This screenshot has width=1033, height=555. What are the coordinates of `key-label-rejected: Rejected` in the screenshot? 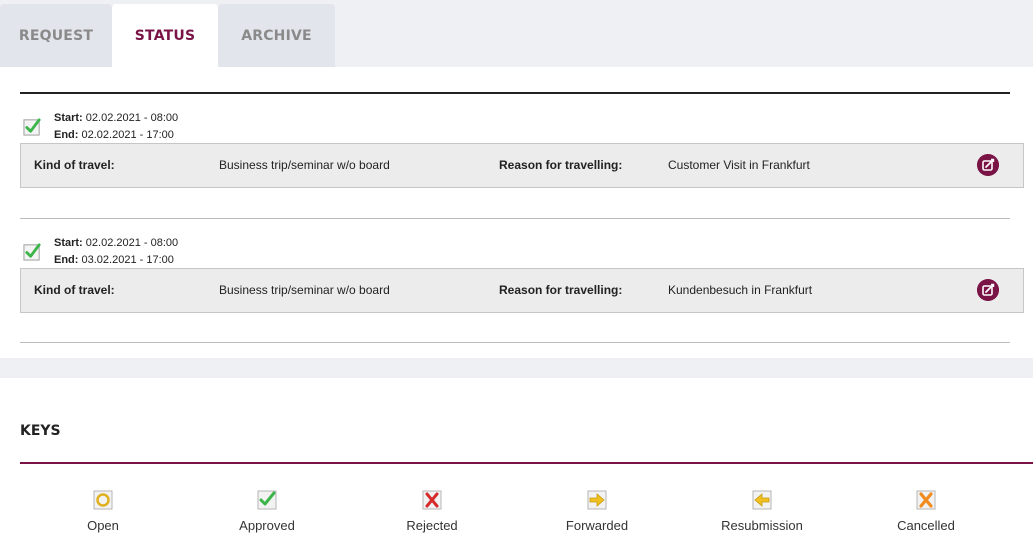 It's located at (432, 525).